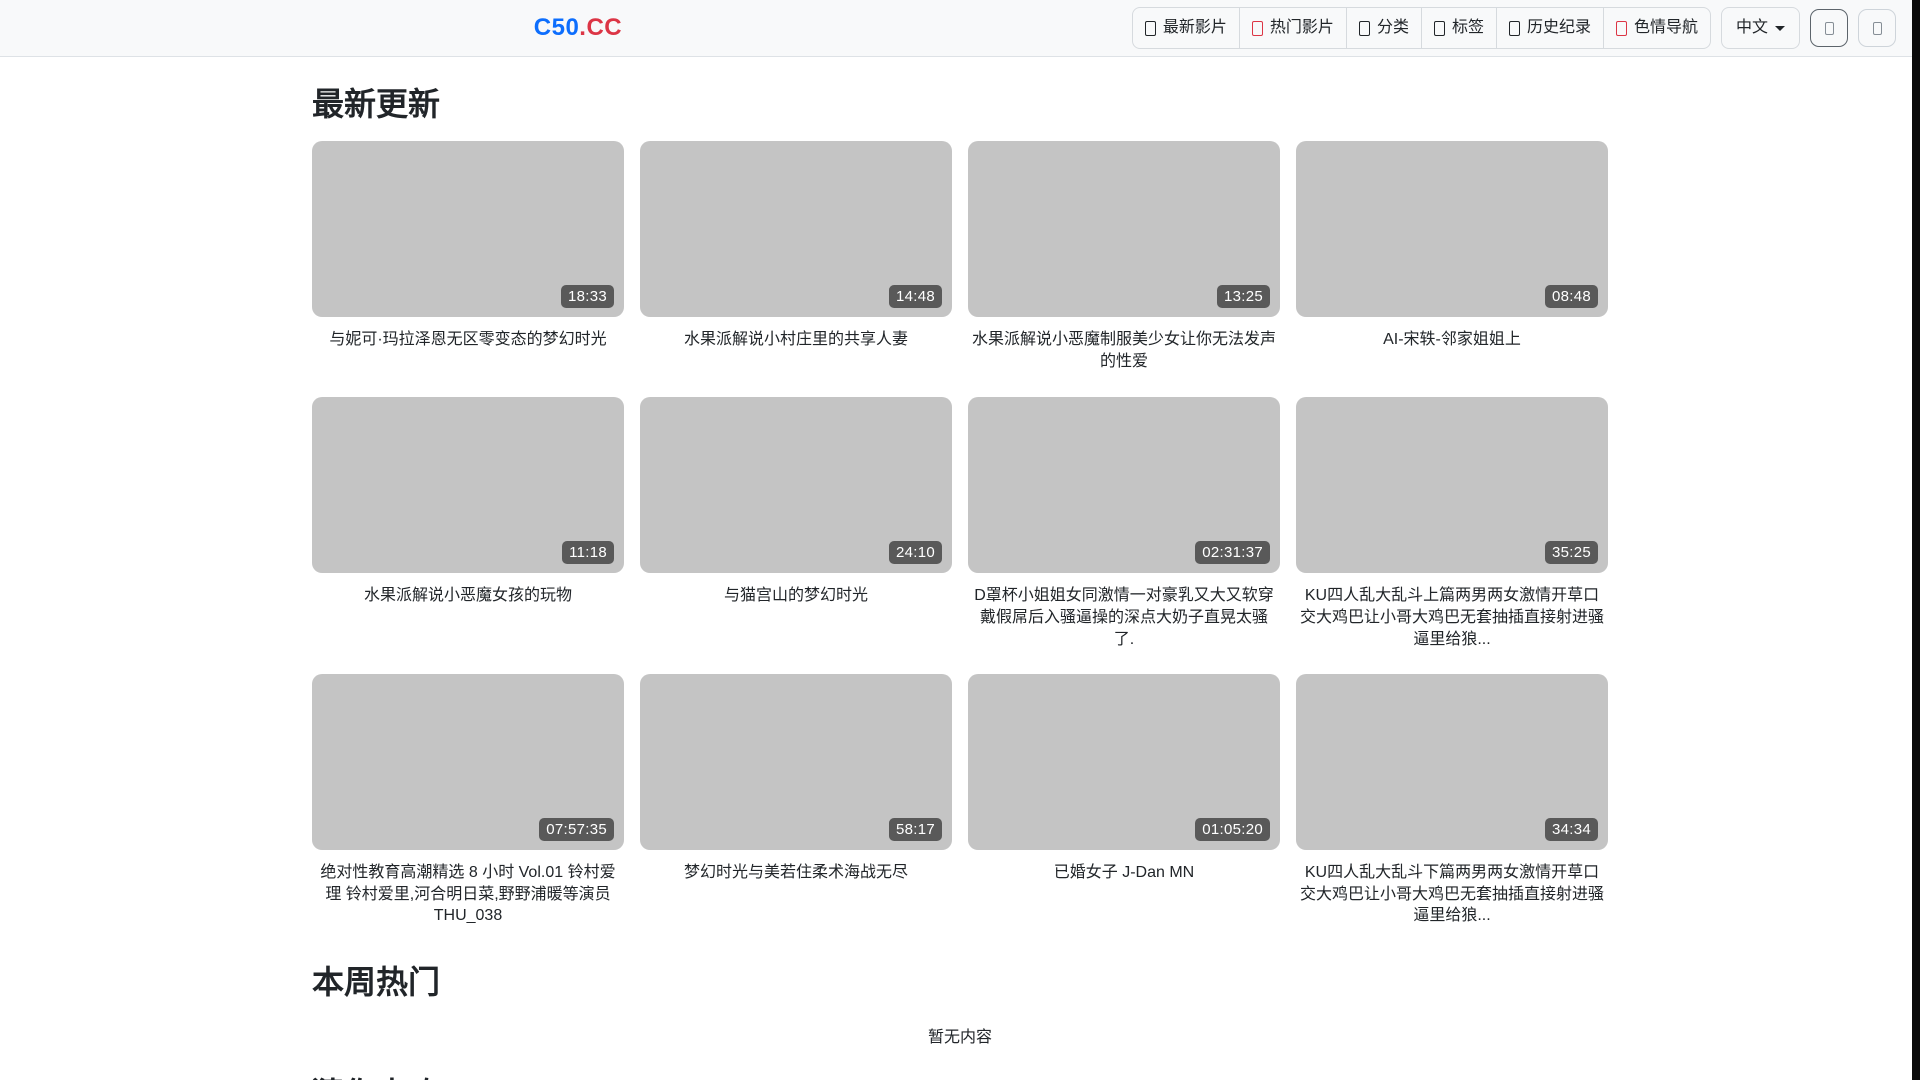  I want to click on weekly-empty-text: 暂无内容, so click(959, 1038).